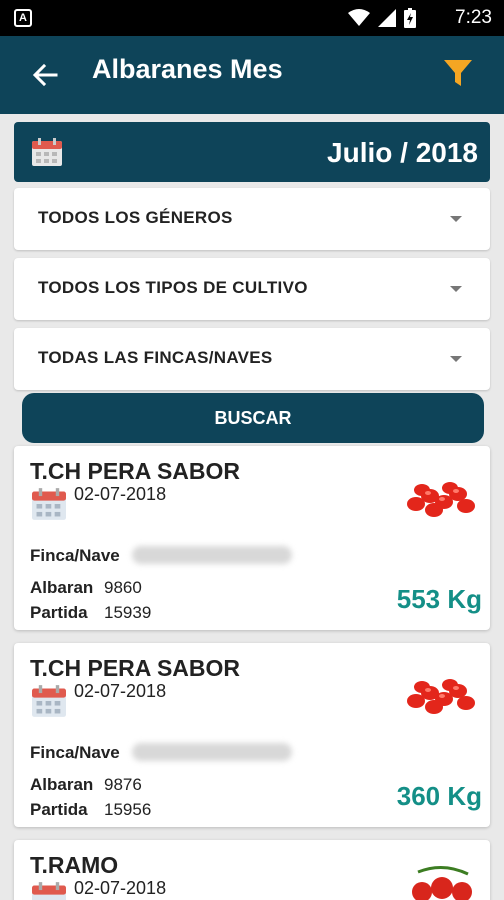  I want to click on clock: 7:23, so click(473, 17).